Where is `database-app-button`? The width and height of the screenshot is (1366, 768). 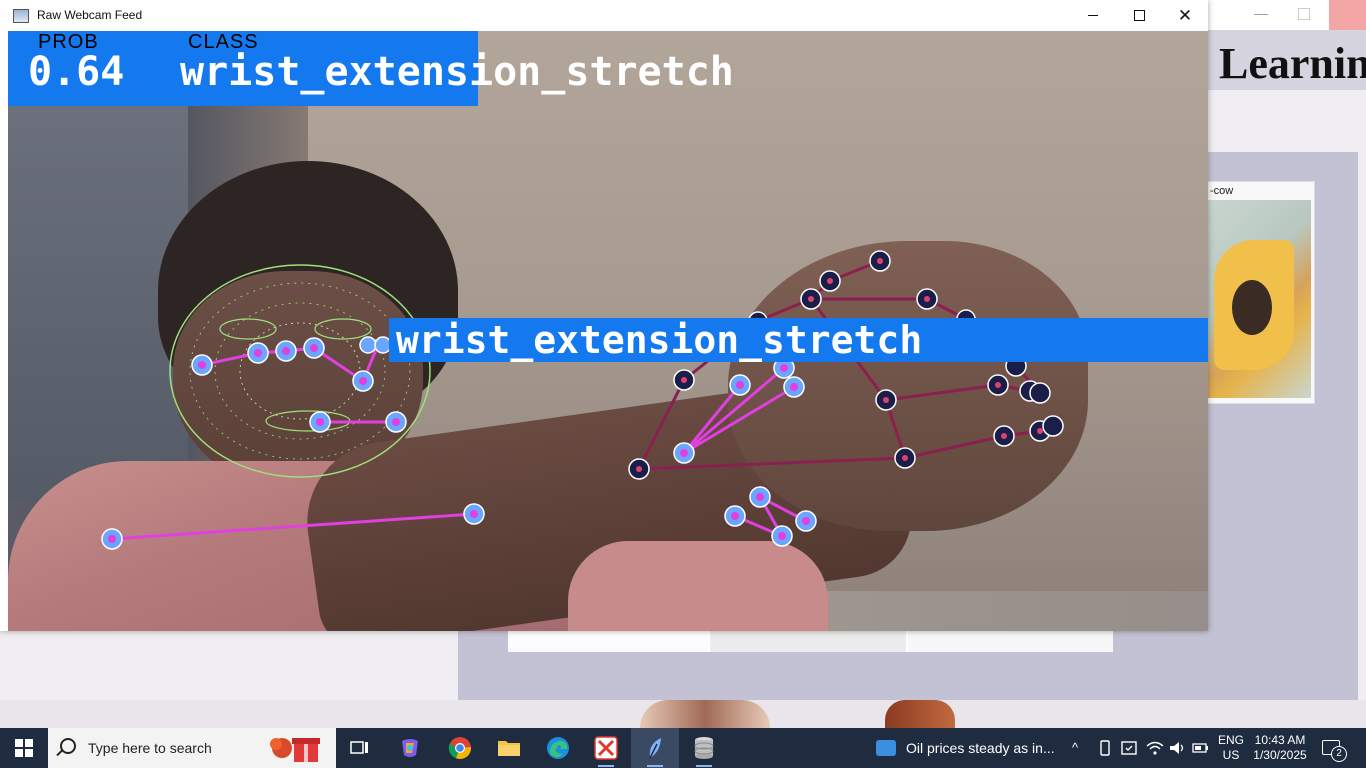
database-app-button is located at coordinates (704, 748).